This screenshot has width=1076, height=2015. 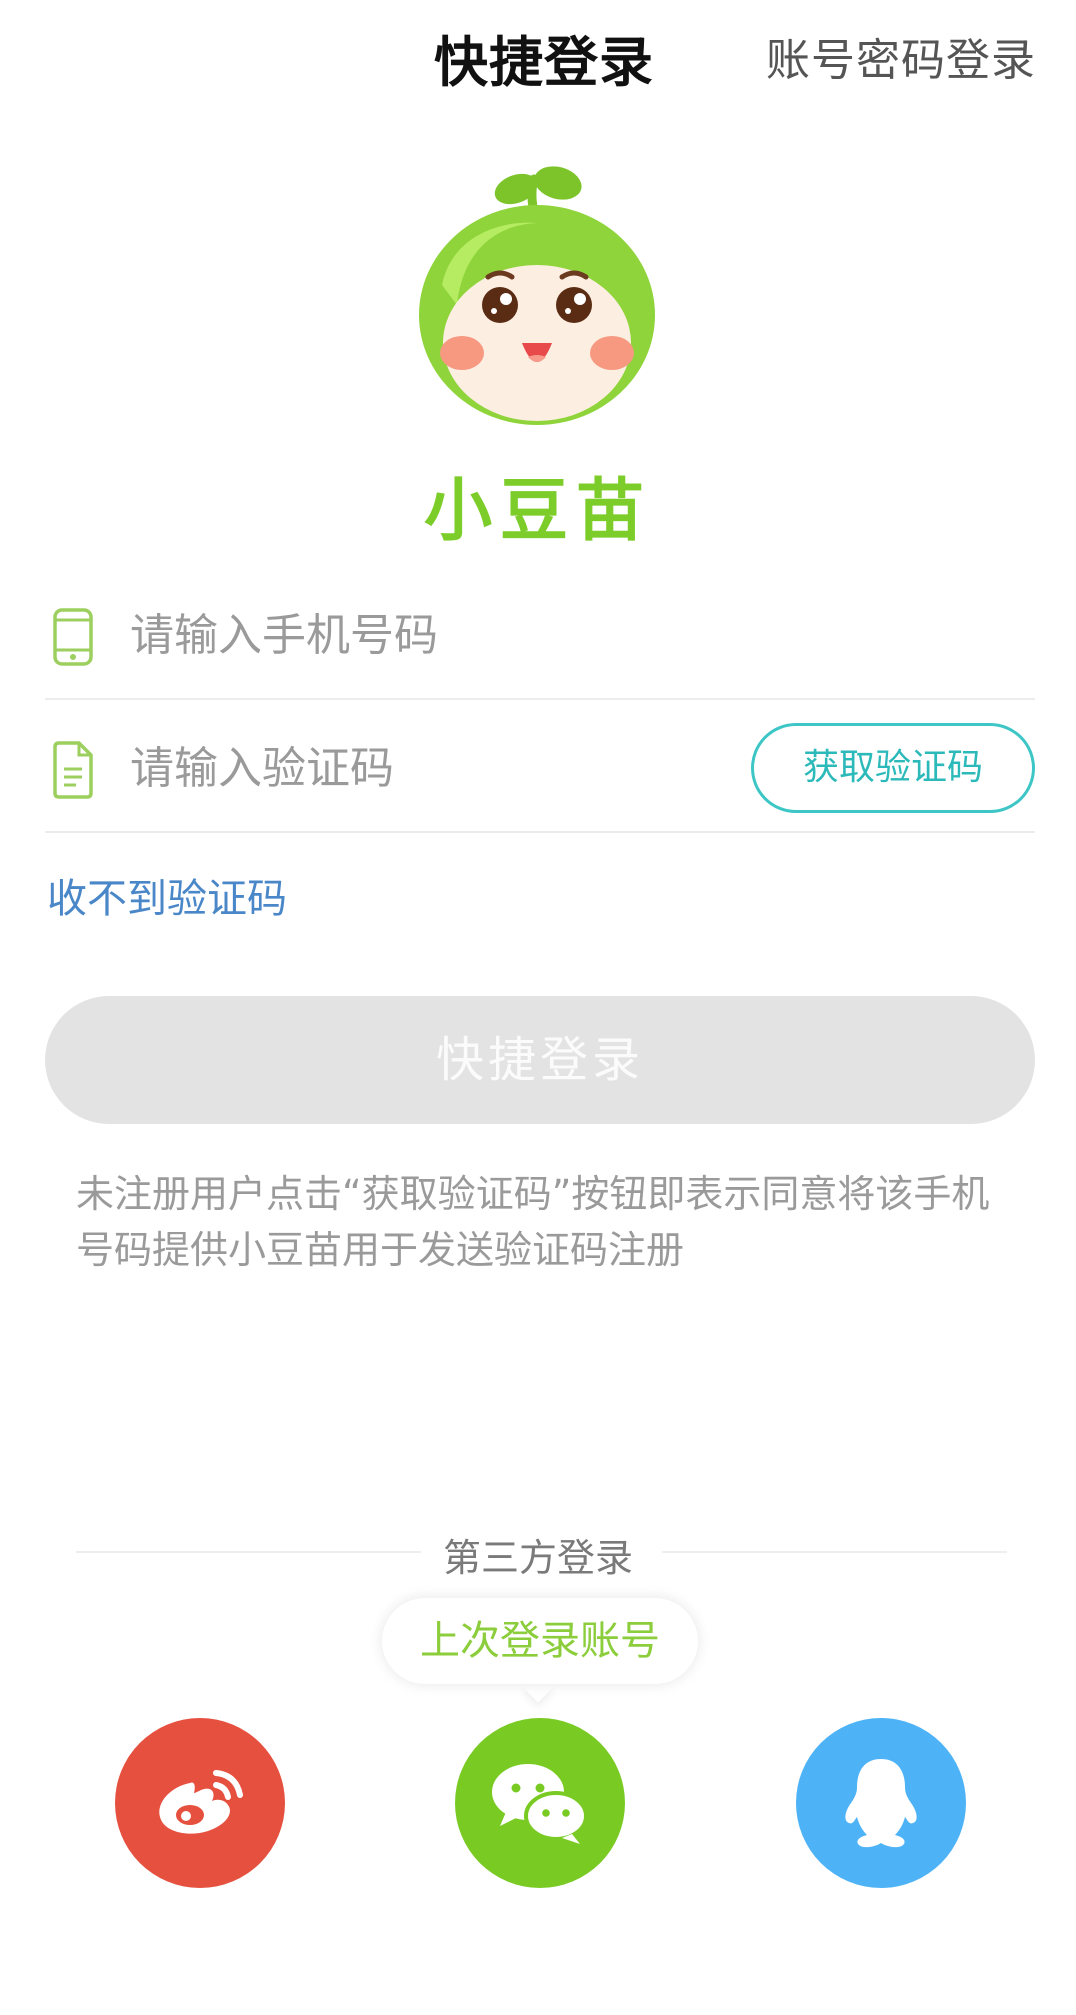 I want to click on brand-name: 小豆苗, so click(x=537, y=511).